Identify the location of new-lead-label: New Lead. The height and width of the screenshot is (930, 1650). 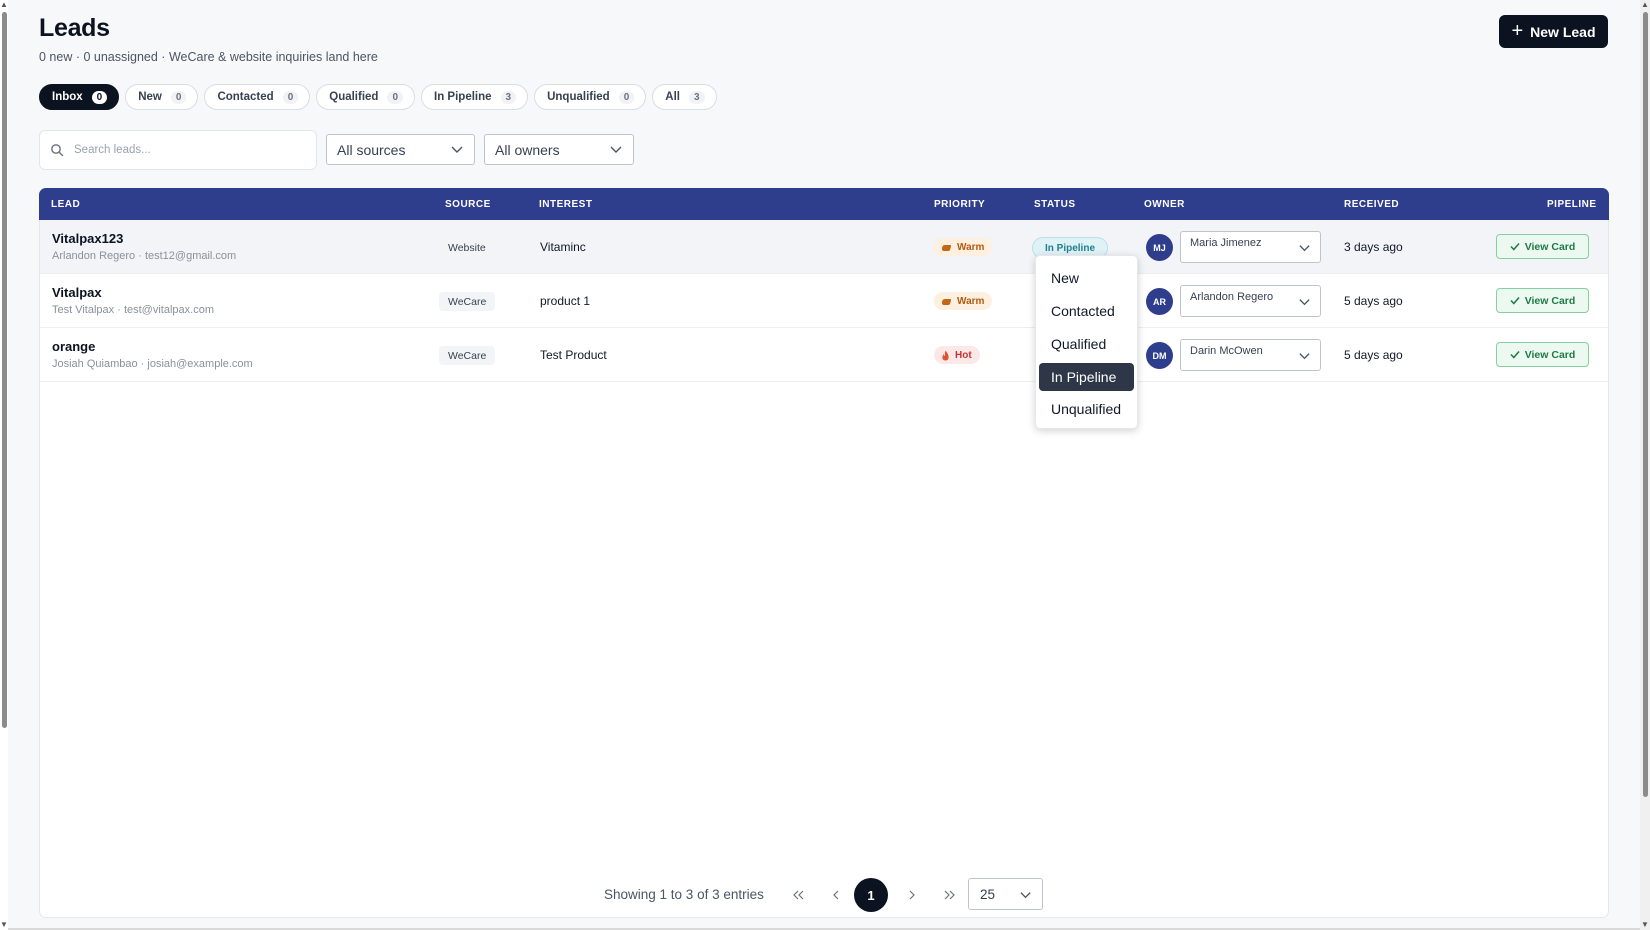
(1563, 31).